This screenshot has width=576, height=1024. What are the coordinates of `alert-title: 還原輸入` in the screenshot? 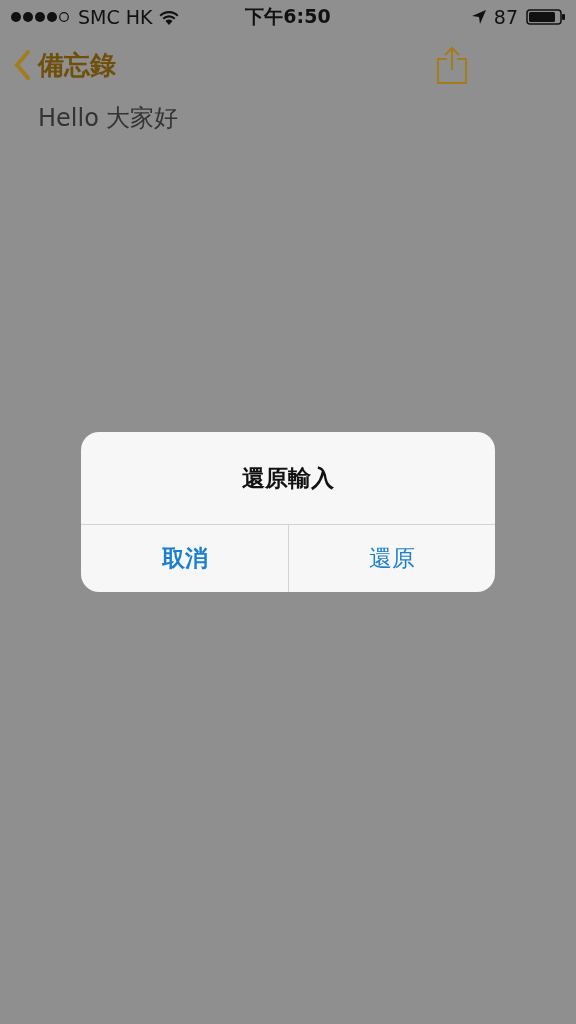 It's located at (288, 478).